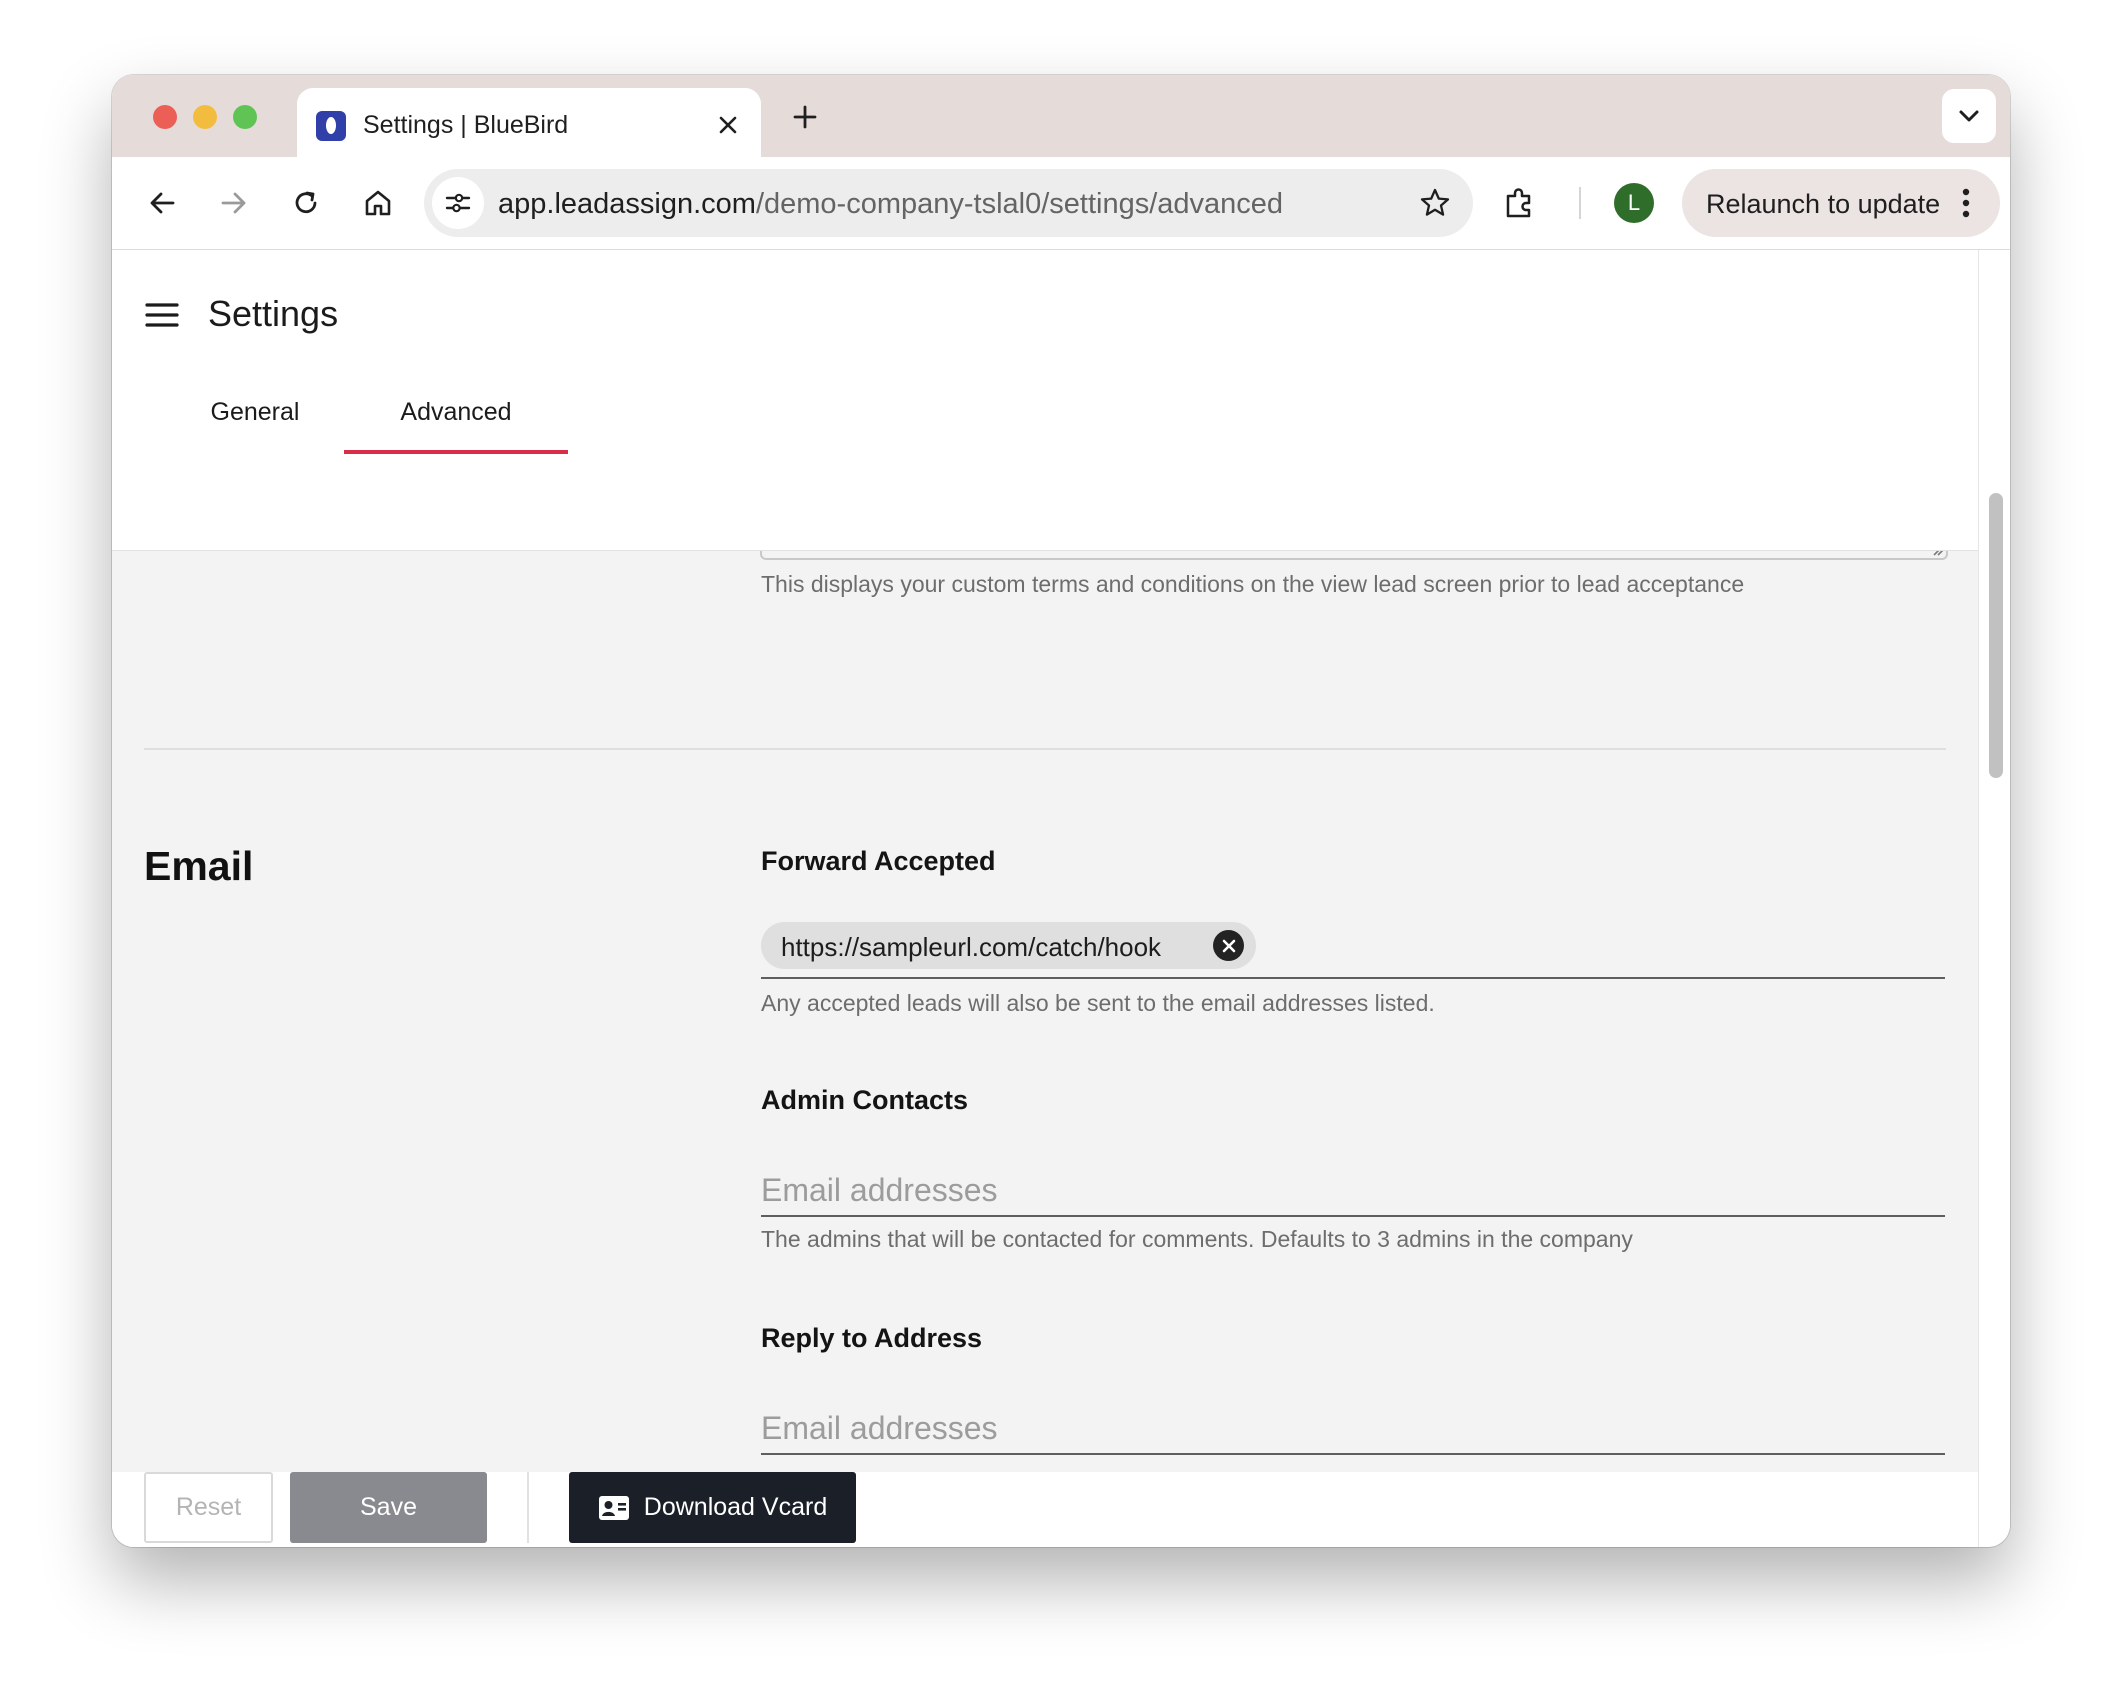 The image size is (2120, 1694). I want to click on section-divider, so click(1045, 749).